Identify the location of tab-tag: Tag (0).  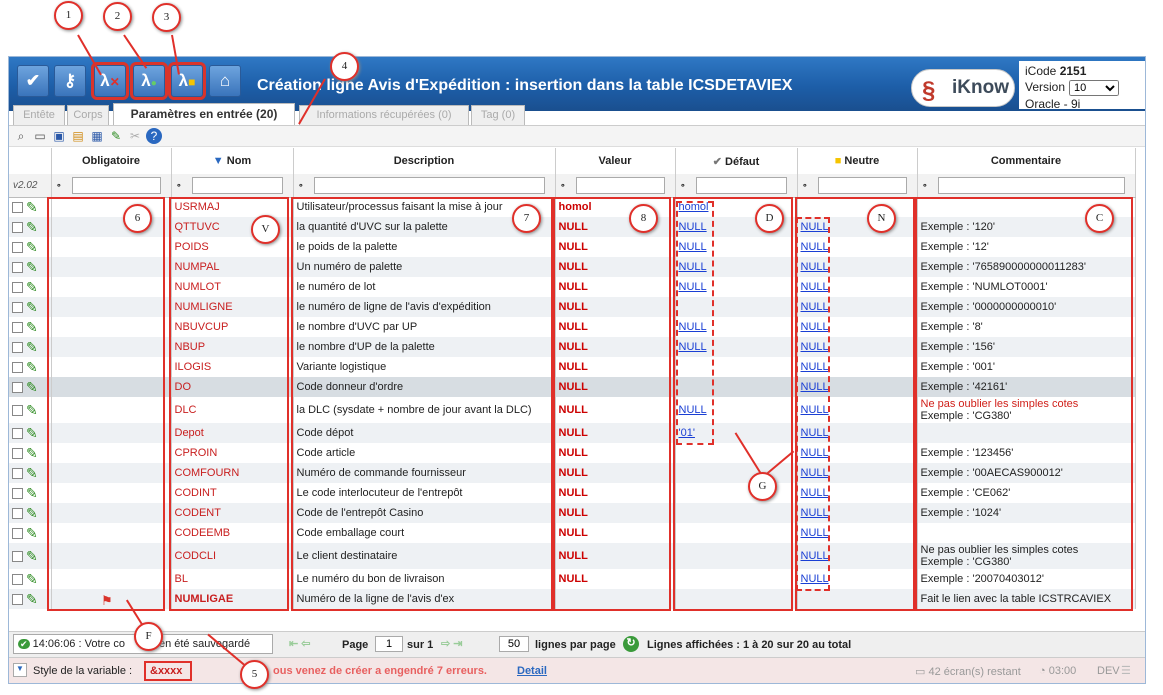
(498, 115).